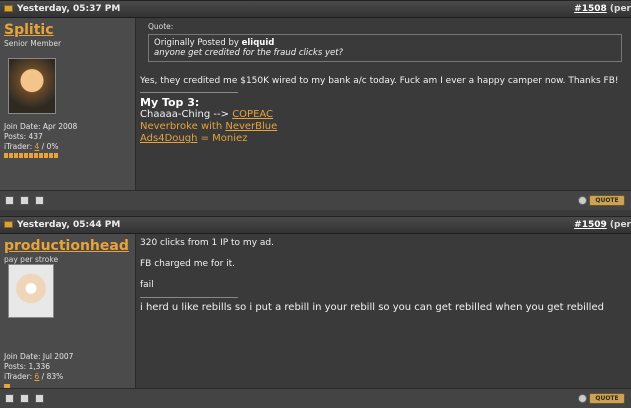 The width and height of the screenshot is (631, 408). Describe the element at coordinates (33, 43) in the screenshot. I see `user-title: Senior Member` at that location.